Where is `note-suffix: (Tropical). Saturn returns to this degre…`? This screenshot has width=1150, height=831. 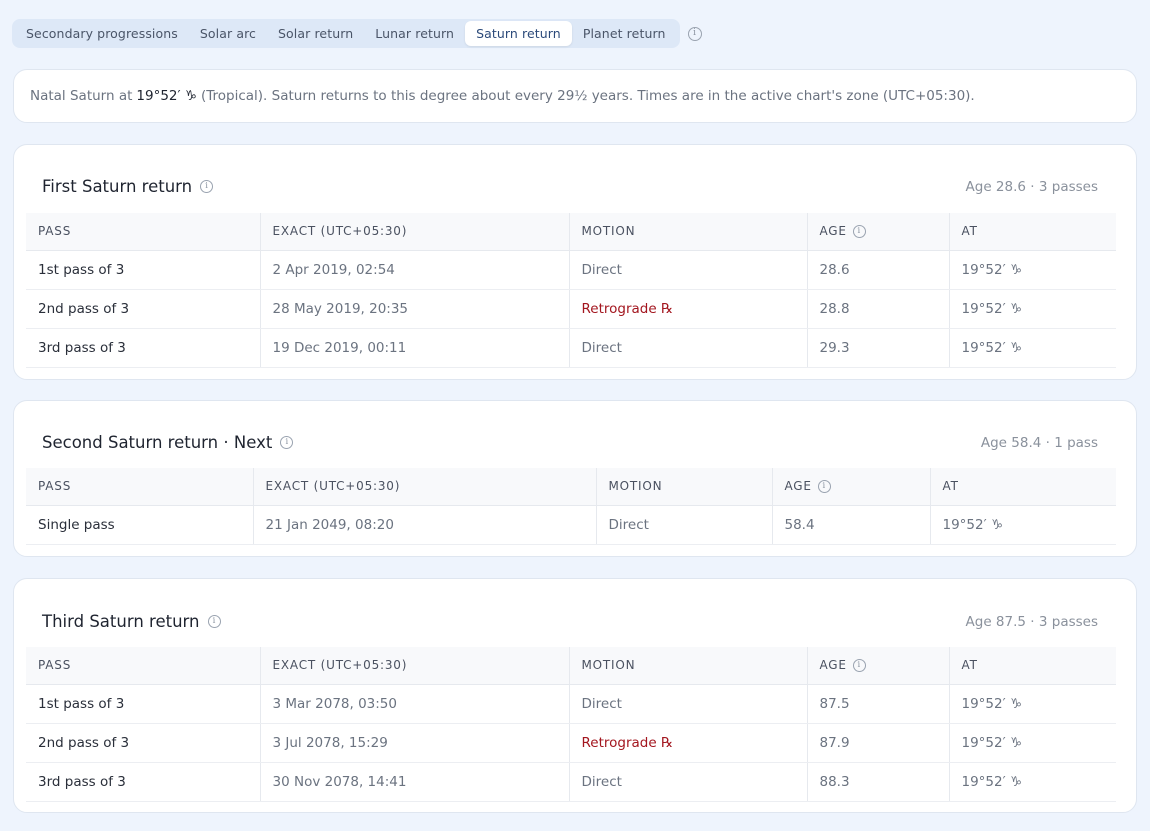
note-suffix: (Tropical). Saturn returns to this degre… is located at coordinates (587, 96).